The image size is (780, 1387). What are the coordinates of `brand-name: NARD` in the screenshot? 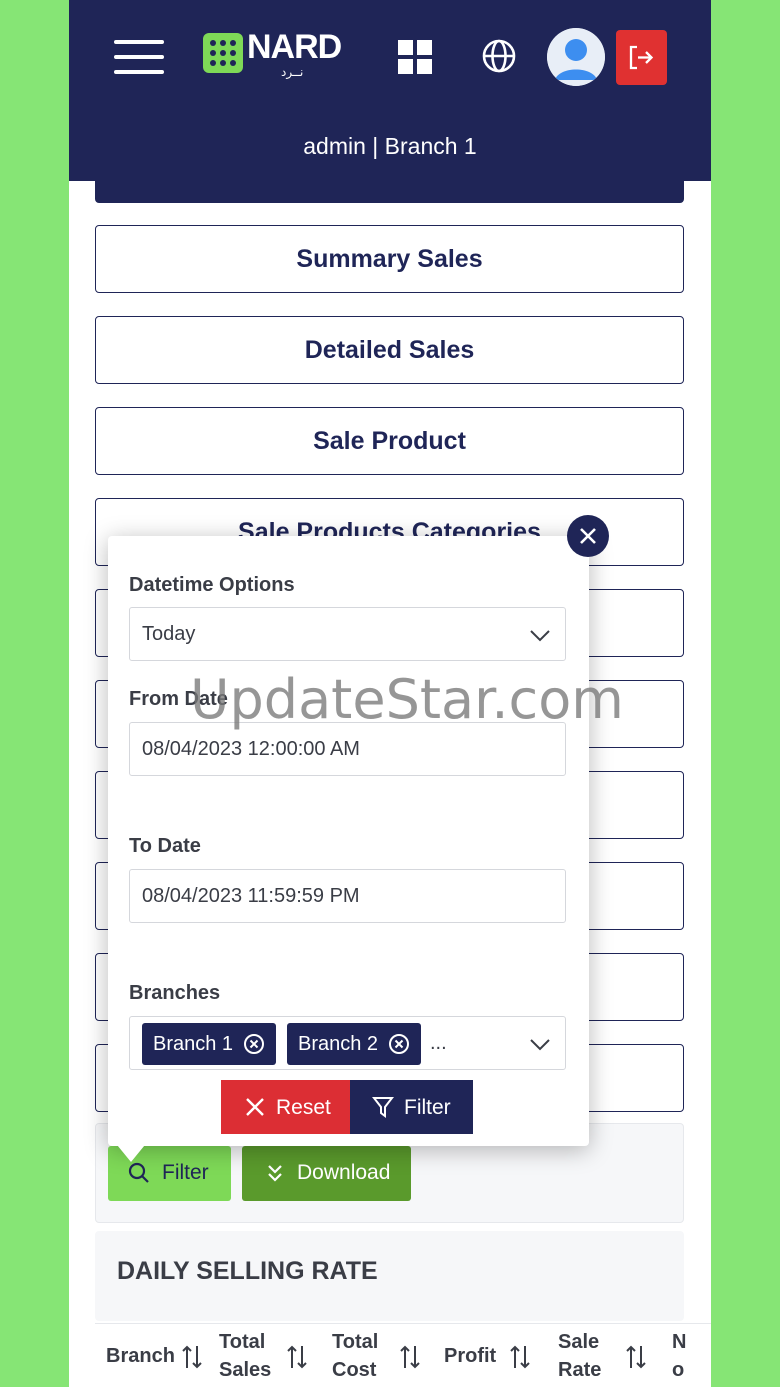 It's located at (294, 47).